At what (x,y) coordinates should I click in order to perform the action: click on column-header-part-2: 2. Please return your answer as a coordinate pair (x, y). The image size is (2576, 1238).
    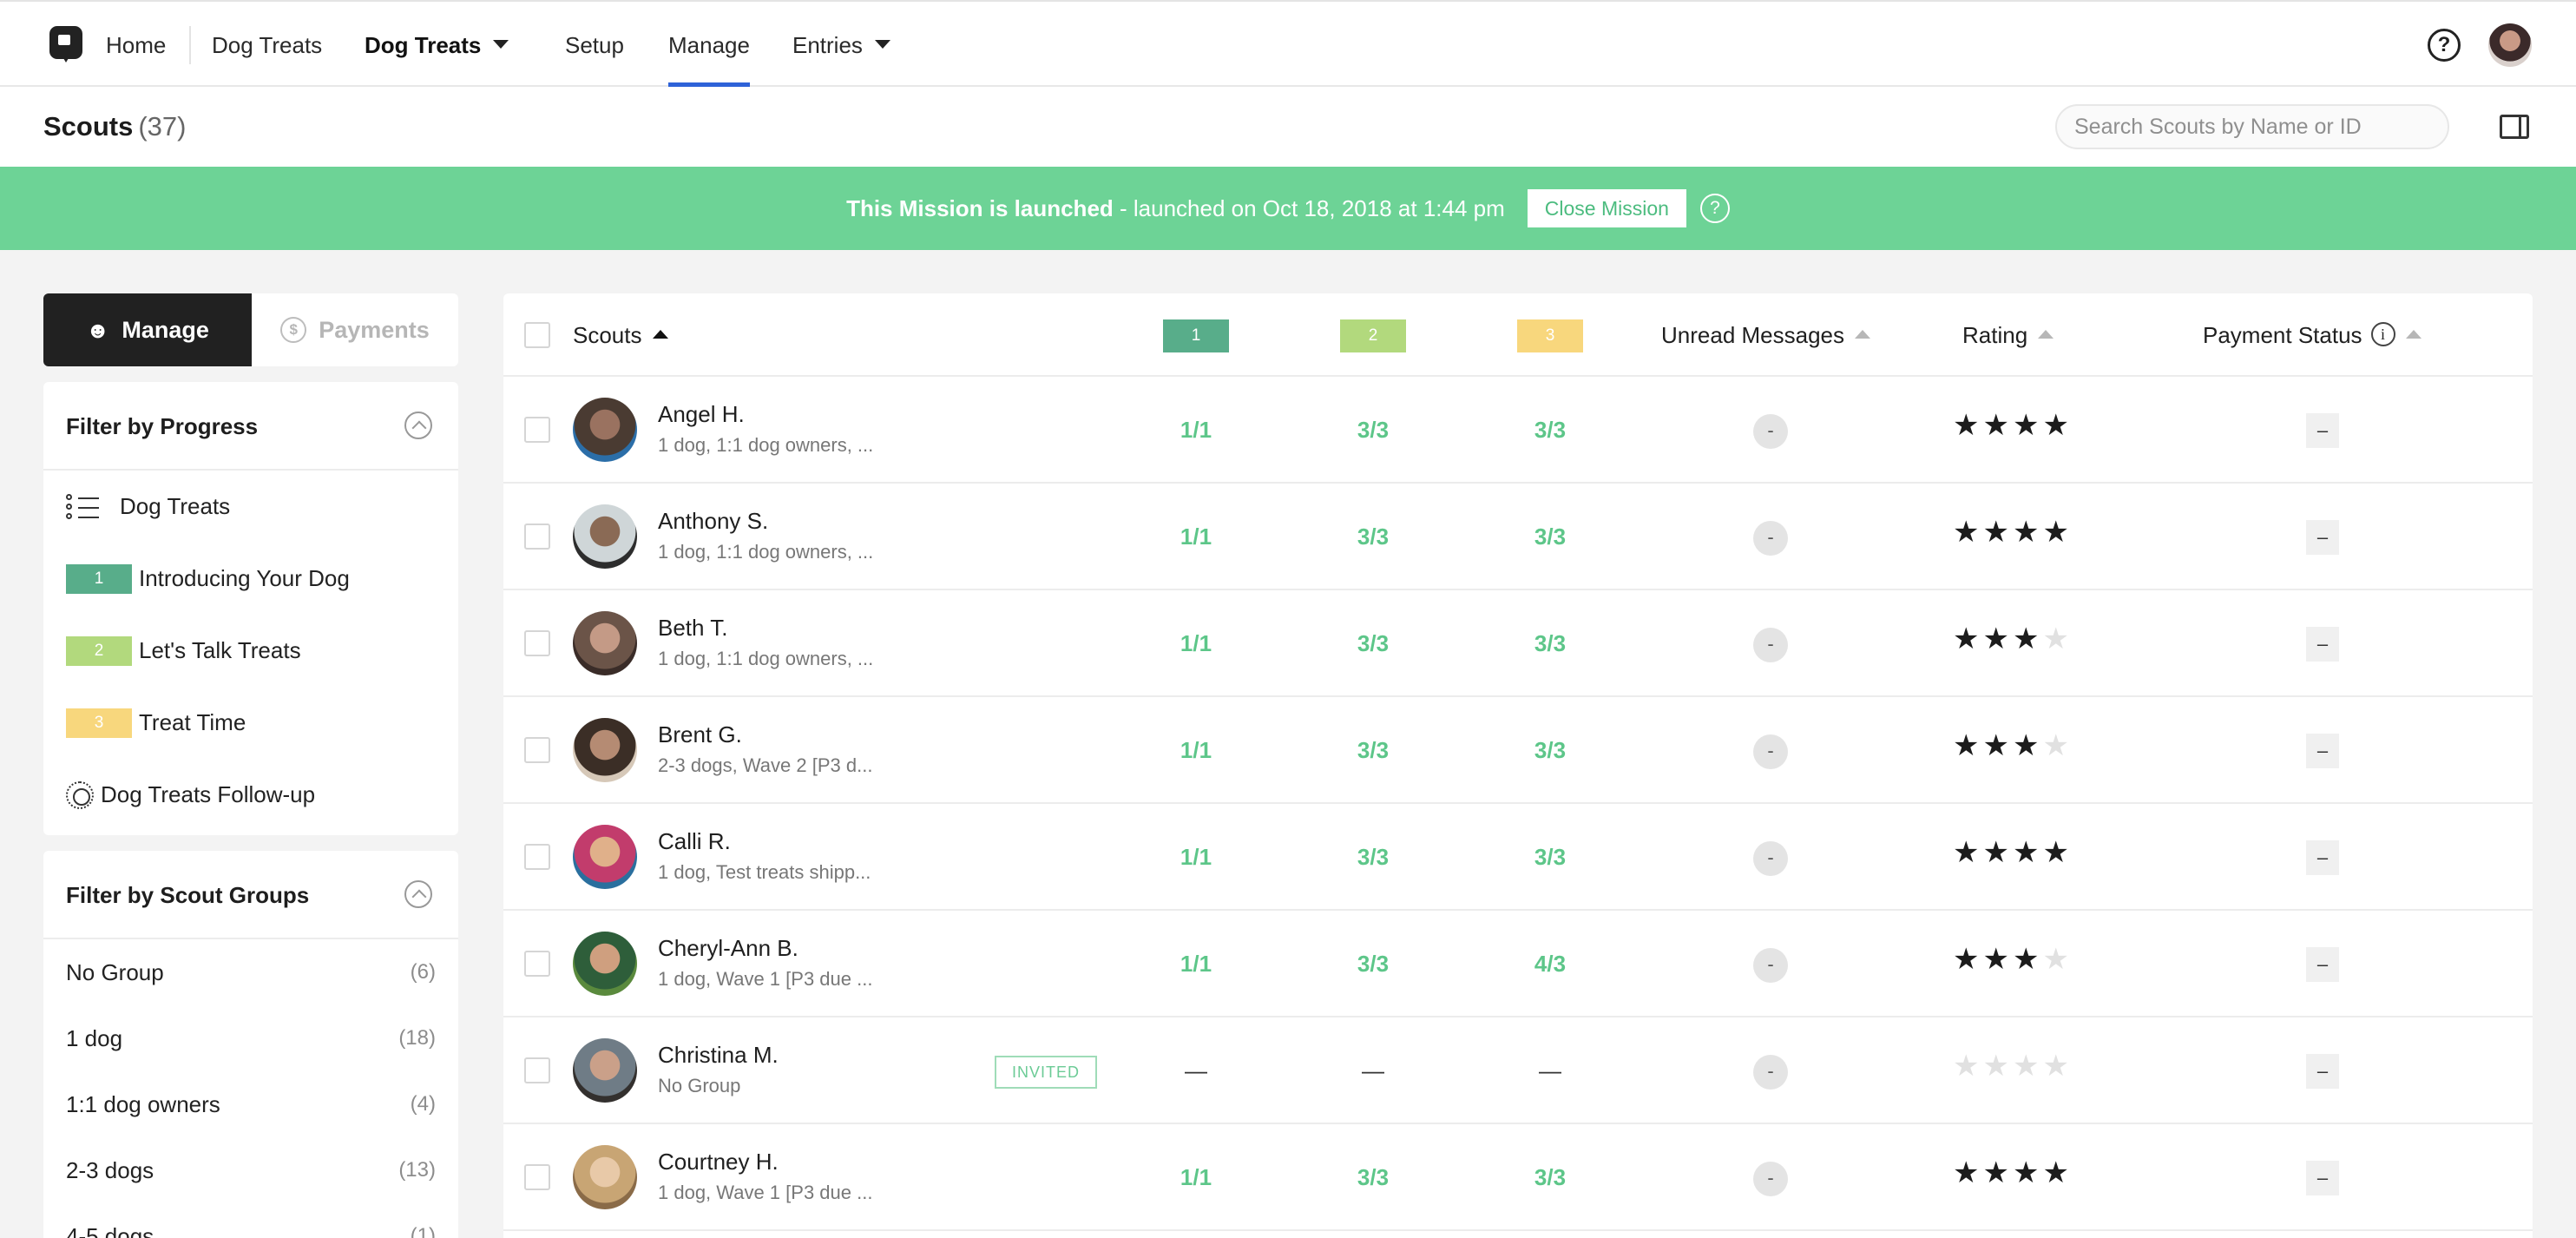
    Looking at the image, I should click on (1373, 335).